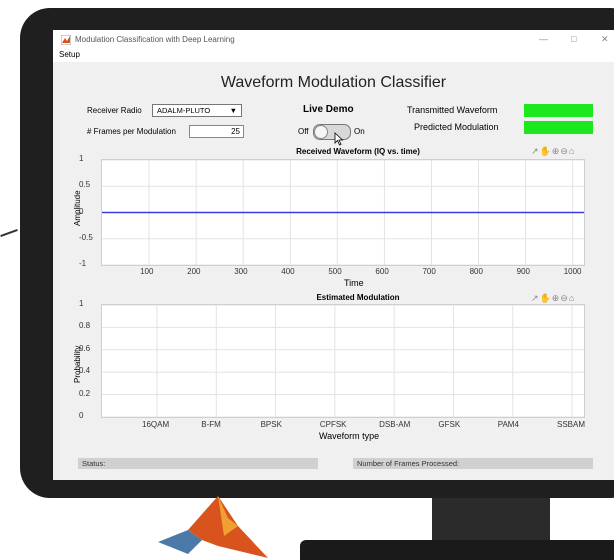 The width and height of the screenshot is (614, 560). Describe the element at coordinates (235, 131) in the screenshot. I see `frames-per-modulation-value: 25` at that location.